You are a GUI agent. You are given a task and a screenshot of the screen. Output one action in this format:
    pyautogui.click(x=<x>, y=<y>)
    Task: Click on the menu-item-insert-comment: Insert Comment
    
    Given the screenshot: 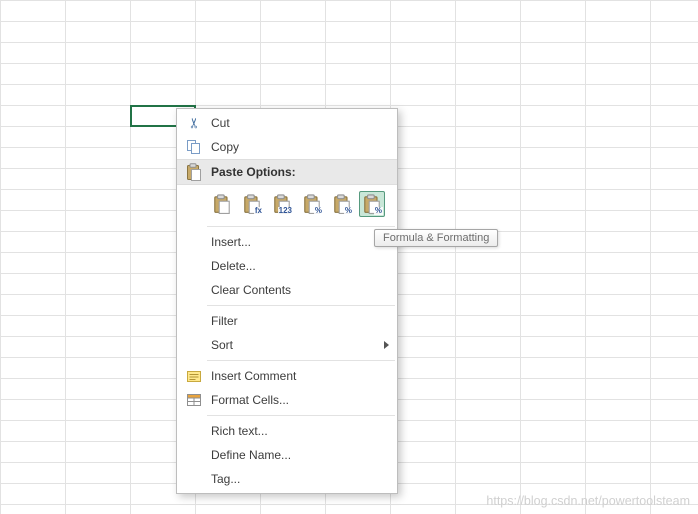 What is the action you would take?
    pyautogui.click(x=287, y=376)
    